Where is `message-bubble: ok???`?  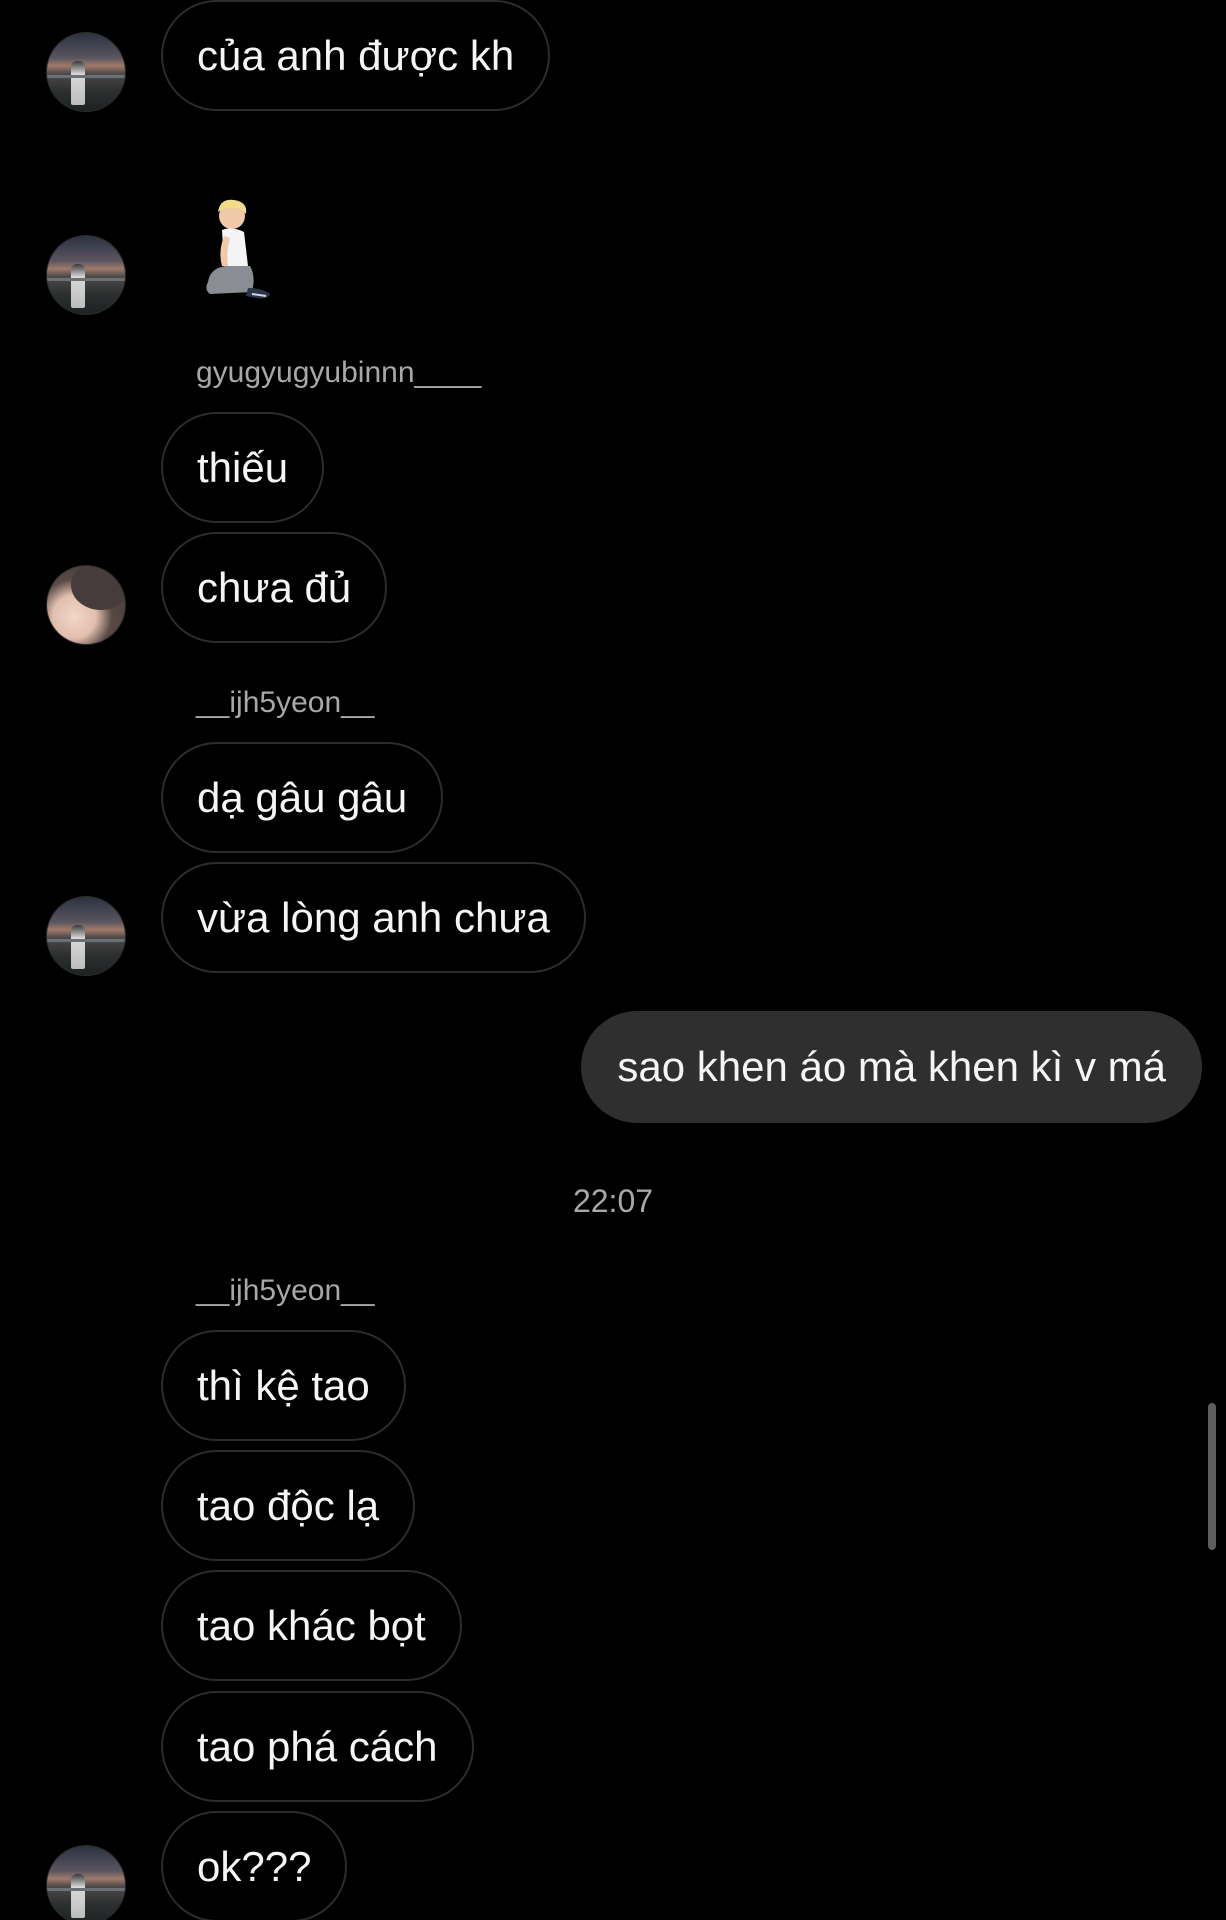
message-bubble: ok??? is located at coordinates (254, 1865).